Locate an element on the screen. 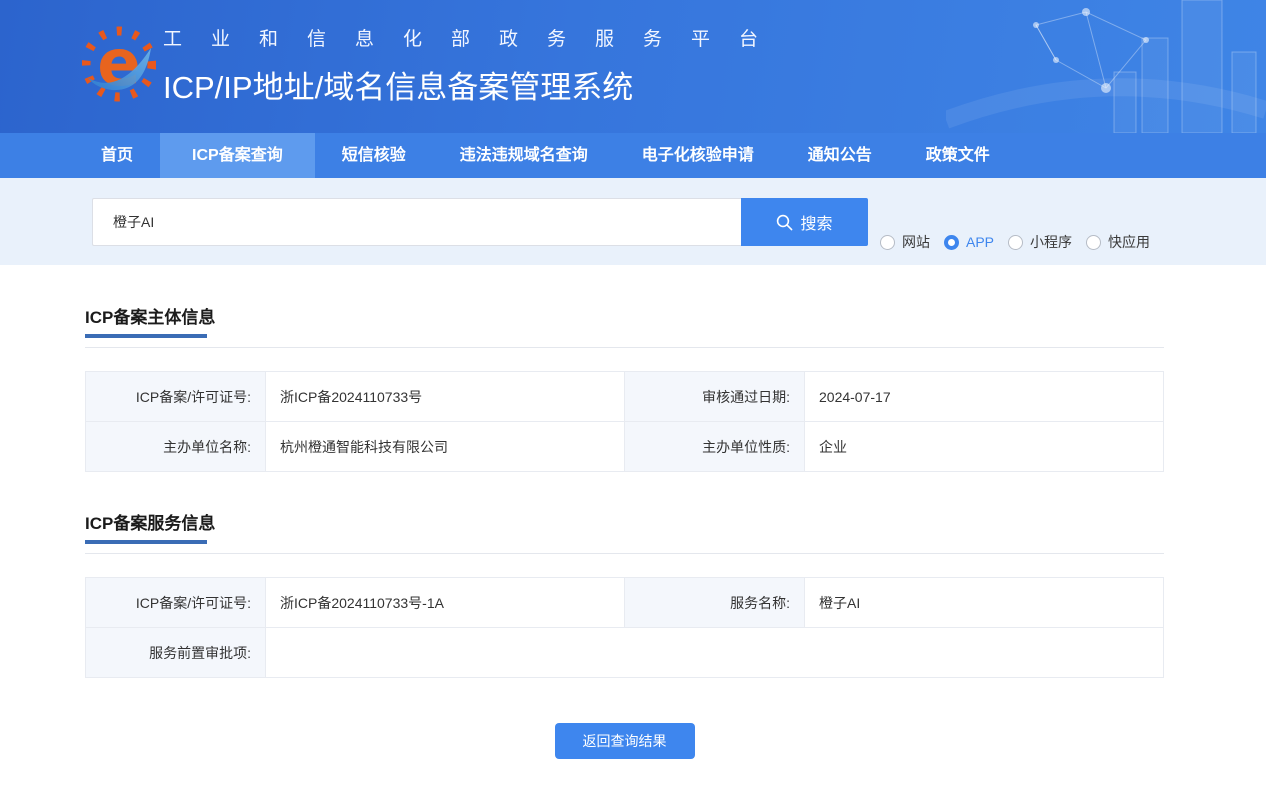 This screenshot has height=798, width=1266. platform-subtitle: 工业和信息化部政务服务平台 is located at coordinates (475, 39).